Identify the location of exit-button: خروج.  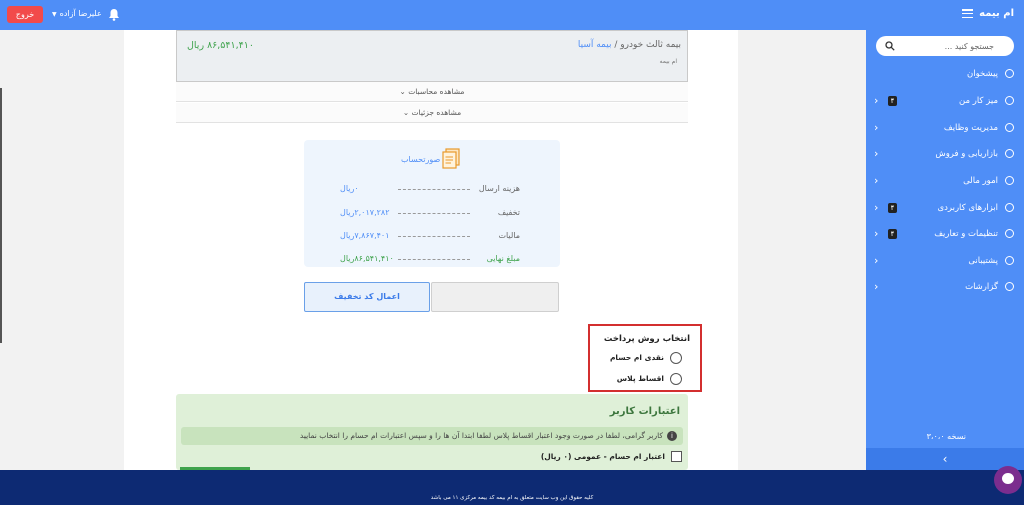
(25, 14).